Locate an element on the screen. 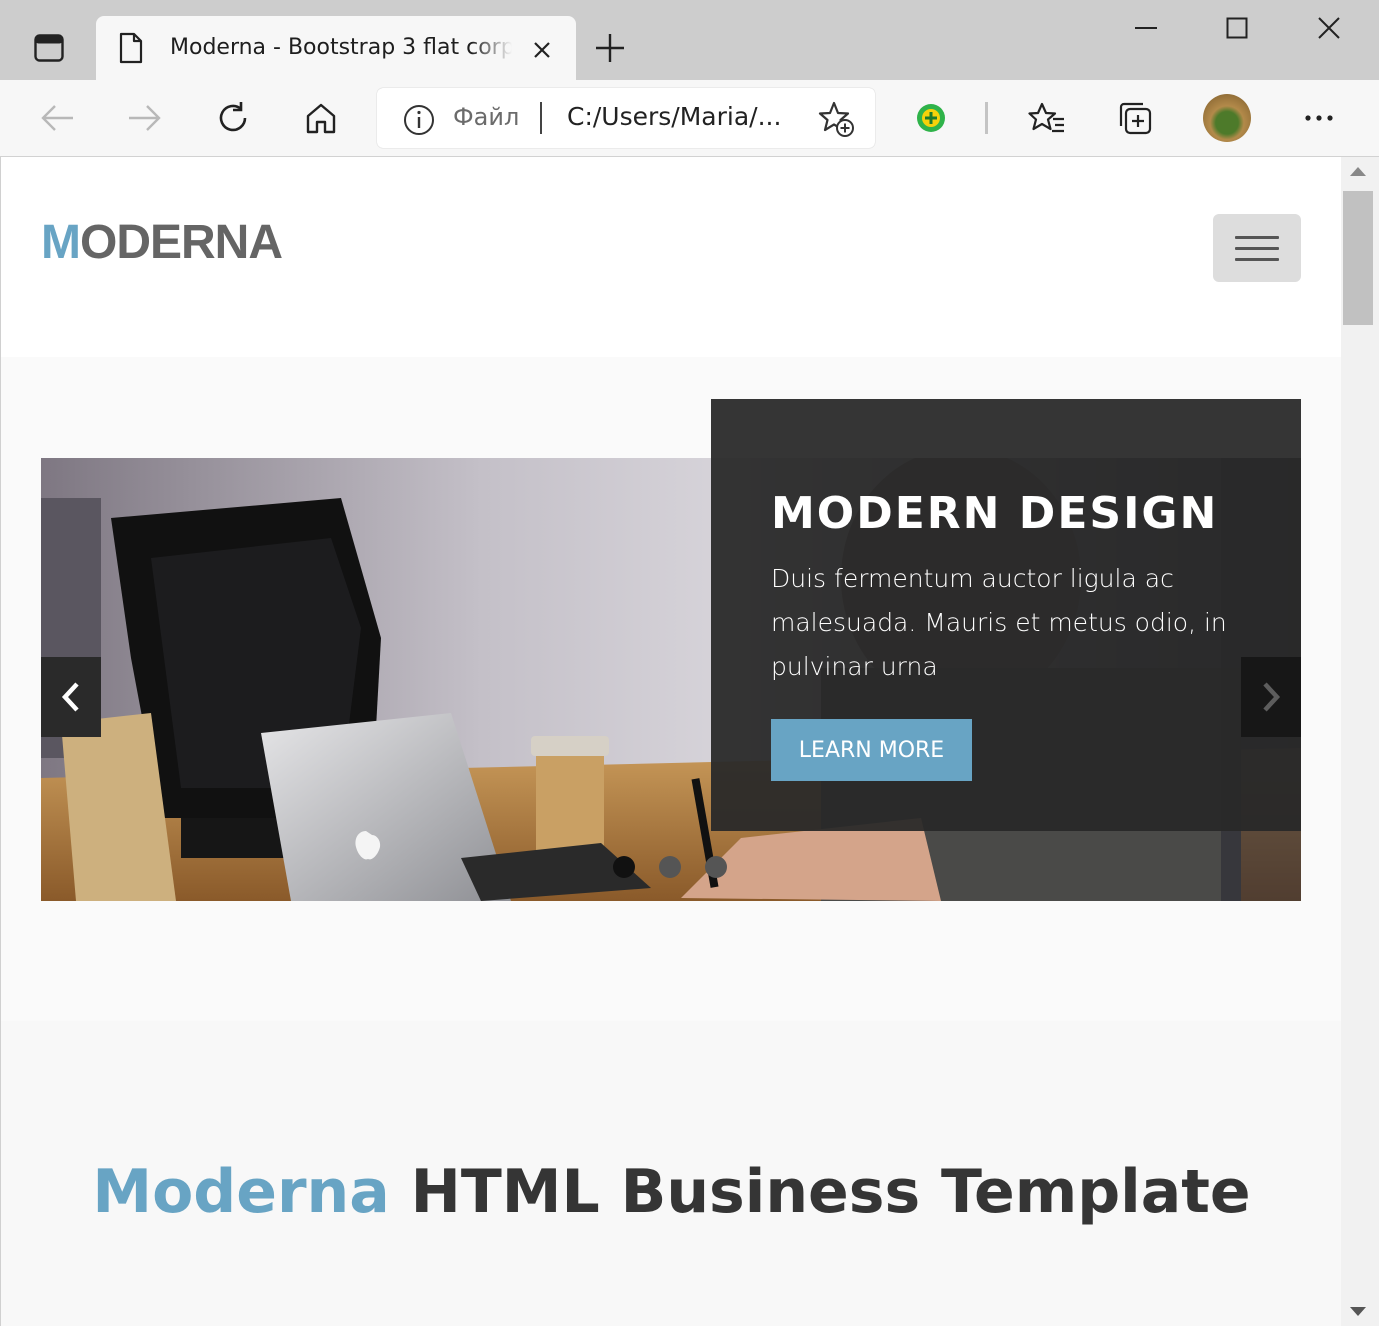  logo-accent: M is located at coordinates (61, 242).